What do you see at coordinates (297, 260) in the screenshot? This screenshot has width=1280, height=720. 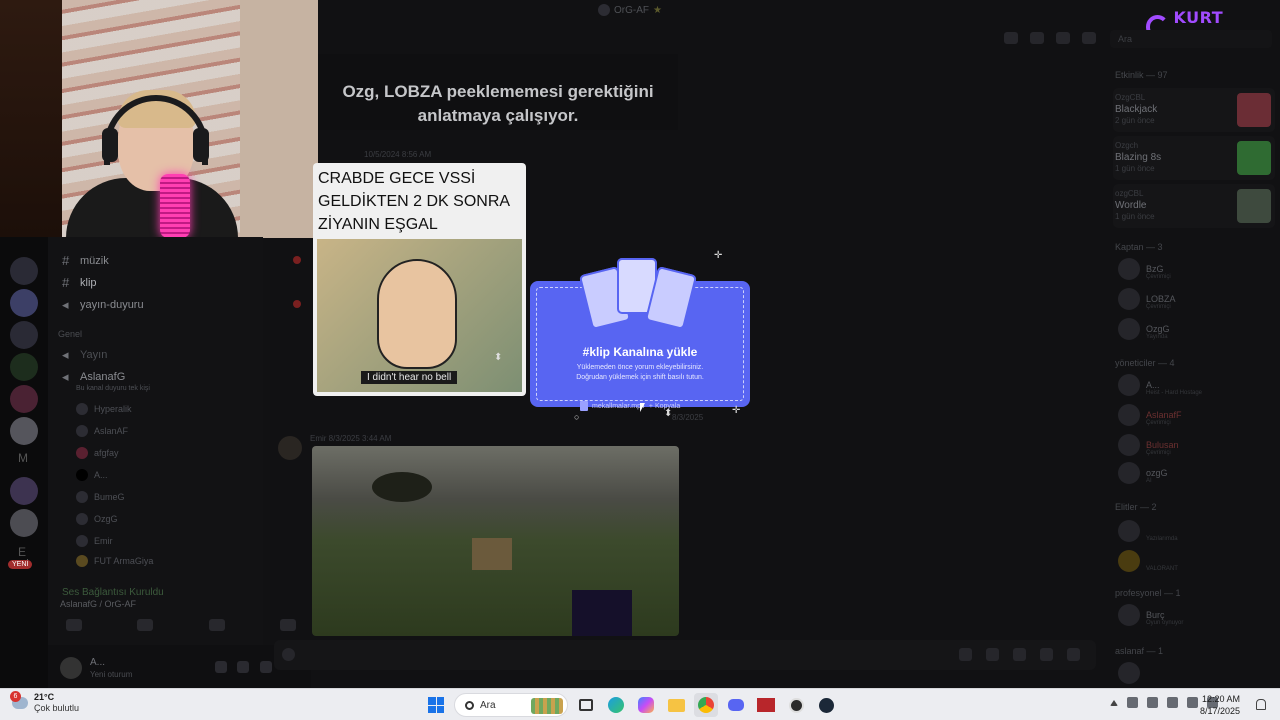 I see `unread-badge` at bounding box center [297, 260].